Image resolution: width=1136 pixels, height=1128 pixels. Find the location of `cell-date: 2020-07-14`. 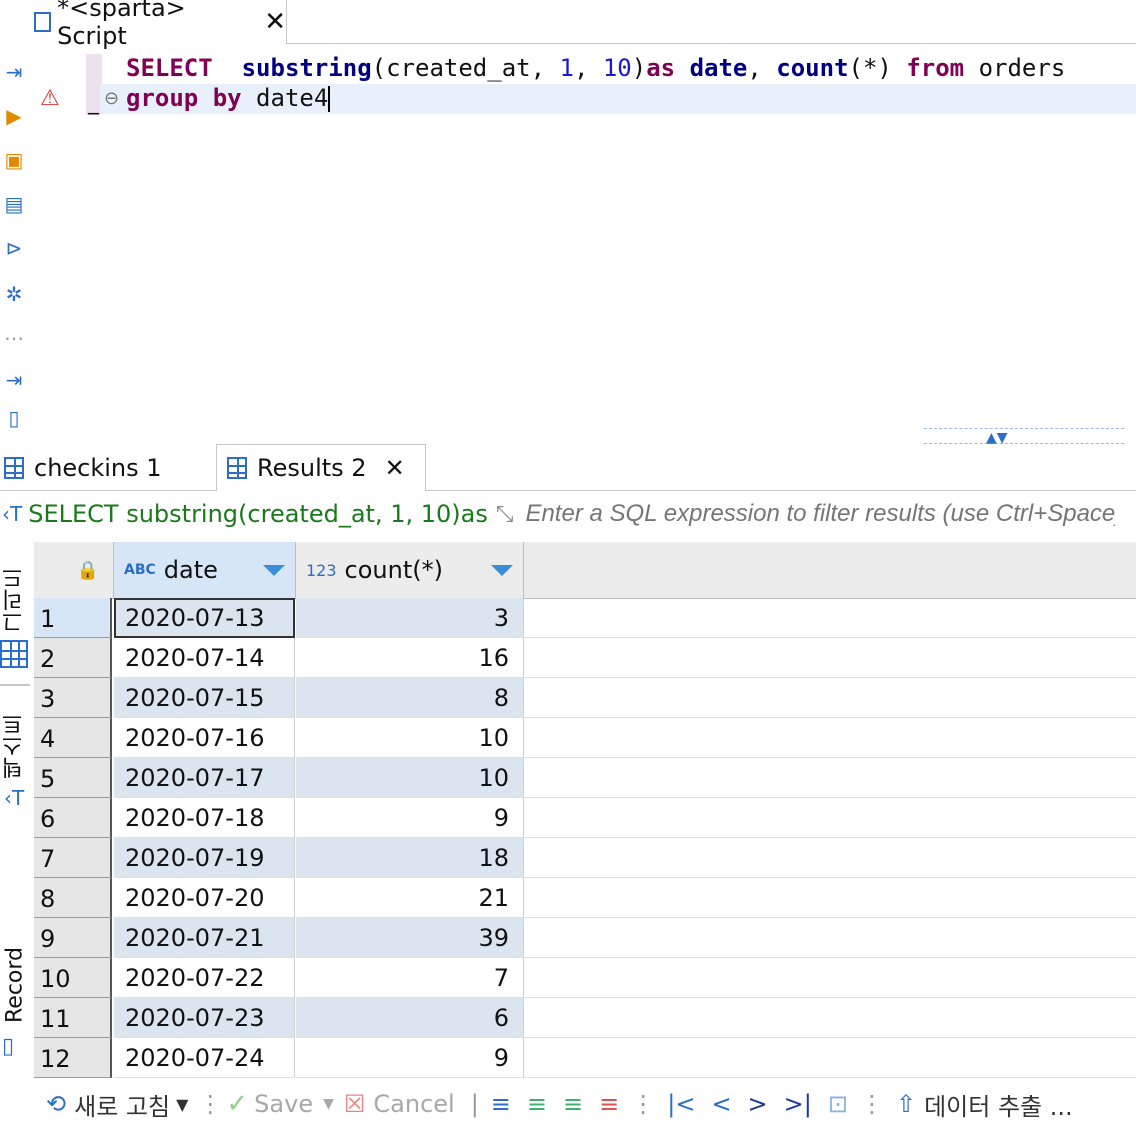

cell-date: 2020-07-14 is located at coordinates (204, 658).